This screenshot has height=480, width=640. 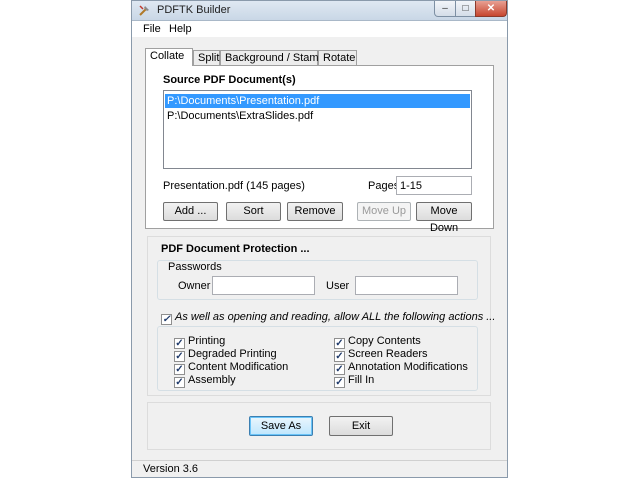 What do you see at coordinates (272, 57) in the screenshot?
I see `tab-background-stamp: Background / Stamp` at bounding box center [272, 57].